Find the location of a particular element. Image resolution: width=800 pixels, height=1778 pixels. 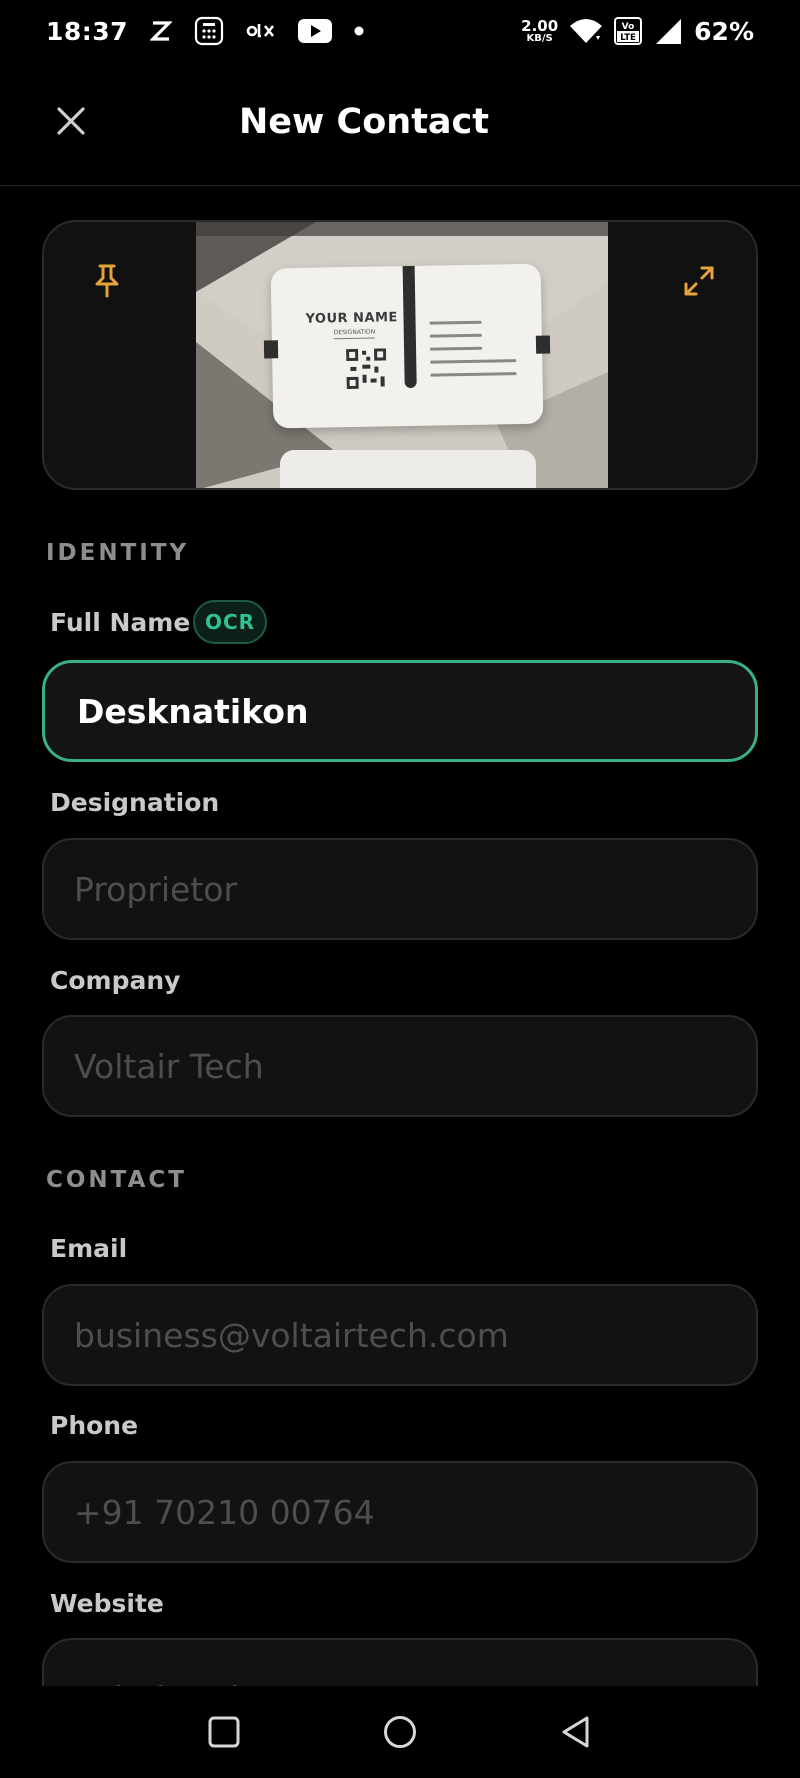

business-card-preview: YOUR NAME DESIGNATION is located at coordinates (400, 355).